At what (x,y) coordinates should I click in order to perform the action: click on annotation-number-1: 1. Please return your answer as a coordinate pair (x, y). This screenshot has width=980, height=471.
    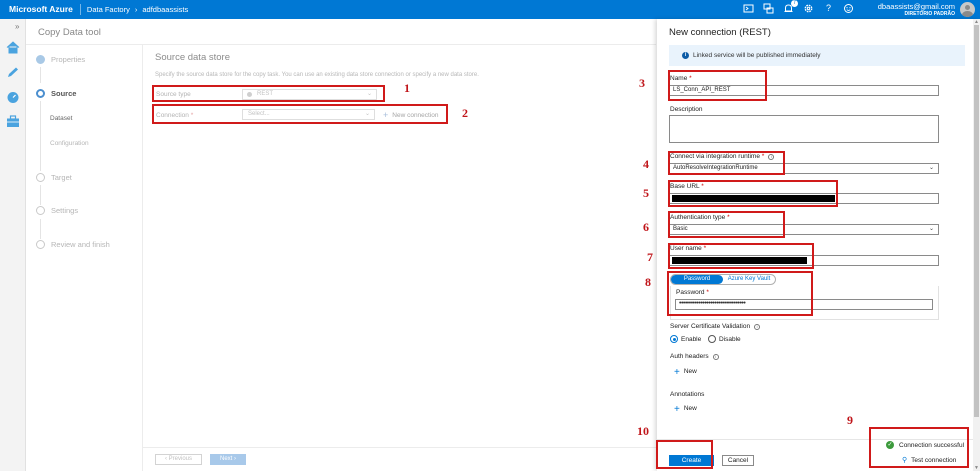
    Looking at the image, I should click on (407, 88).